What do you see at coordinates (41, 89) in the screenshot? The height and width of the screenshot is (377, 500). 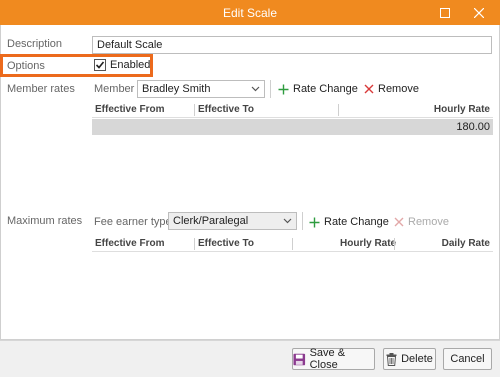 I see `member-rates-label: Member rates` at bounding box center [41, 89].